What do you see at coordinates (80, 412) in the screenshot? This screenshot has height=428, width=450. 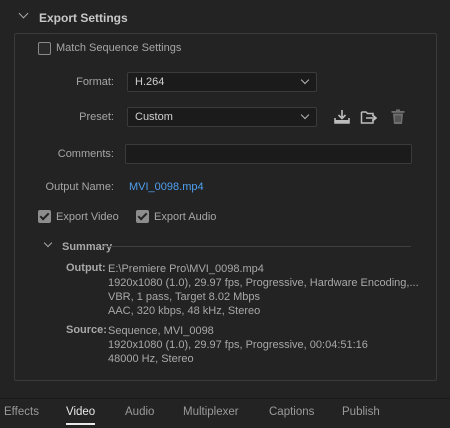 I see `tab-video: Video` at bounding box center [80, 412].